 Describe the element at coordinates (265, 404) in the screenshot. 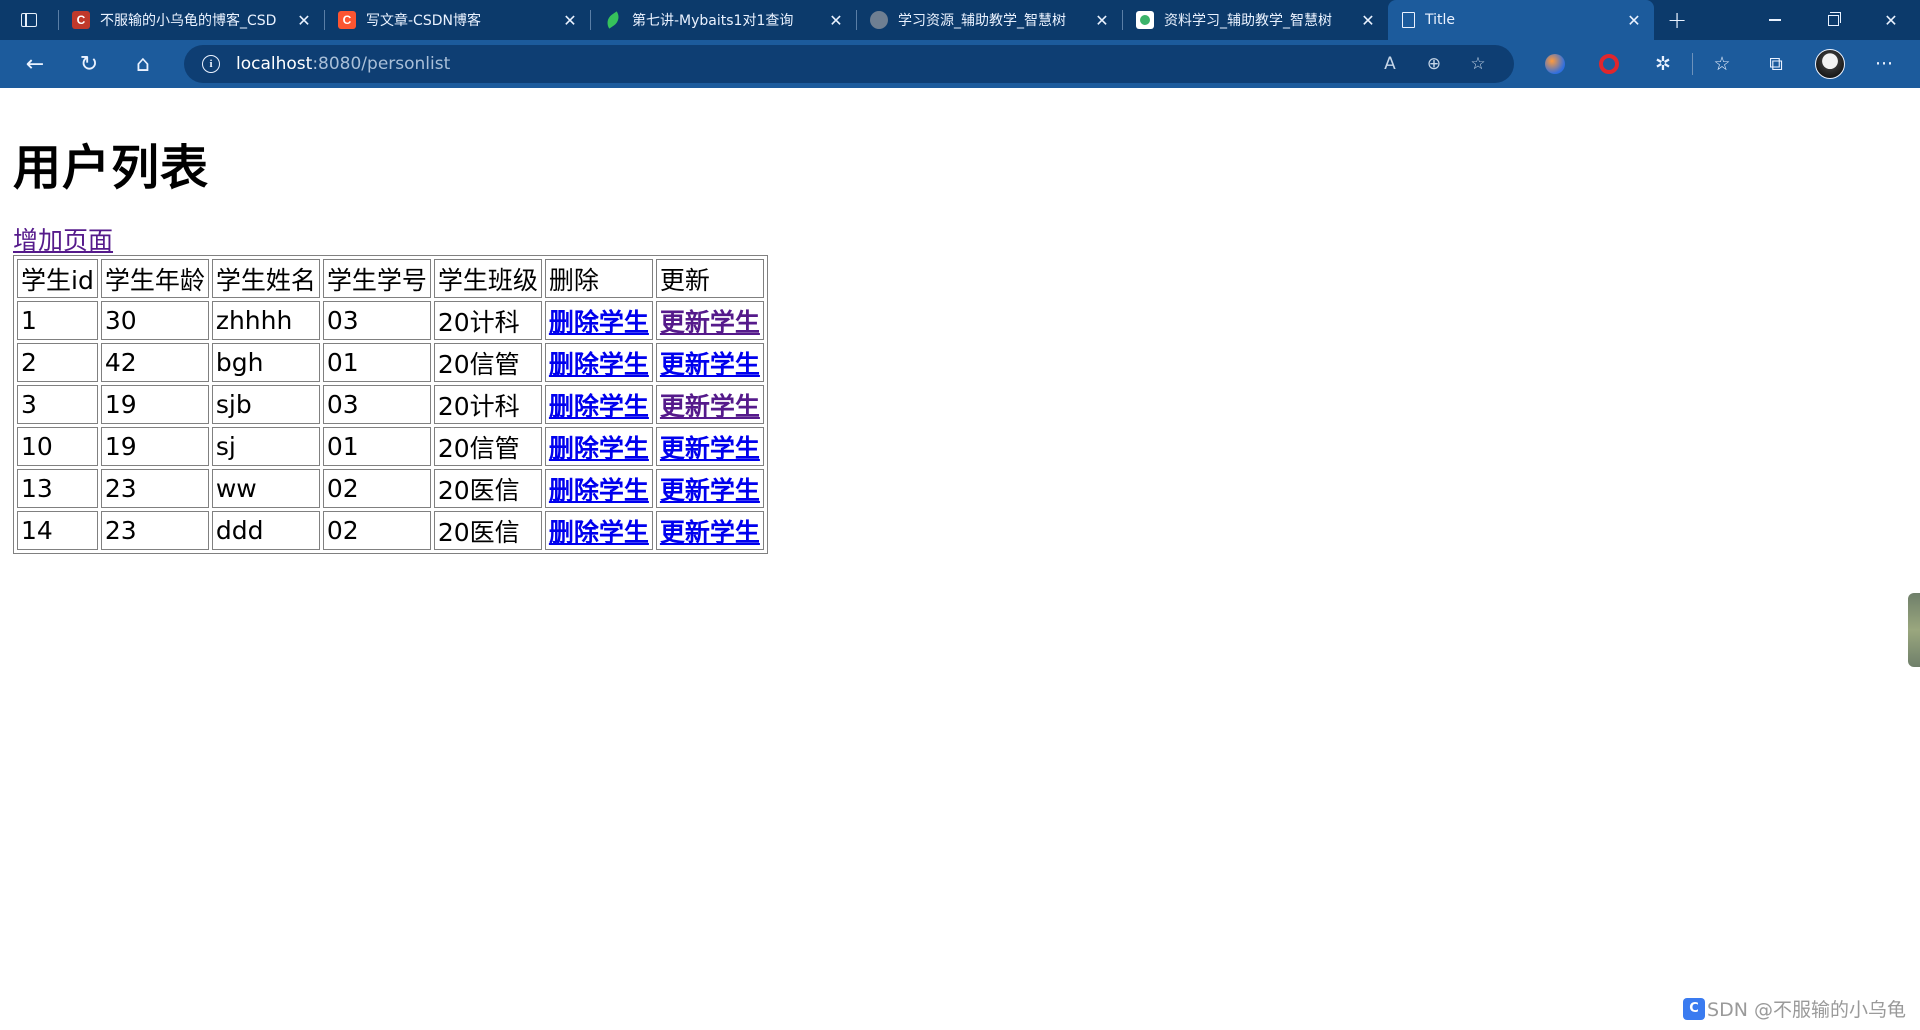

I see `cell-name: sjb` at that location.